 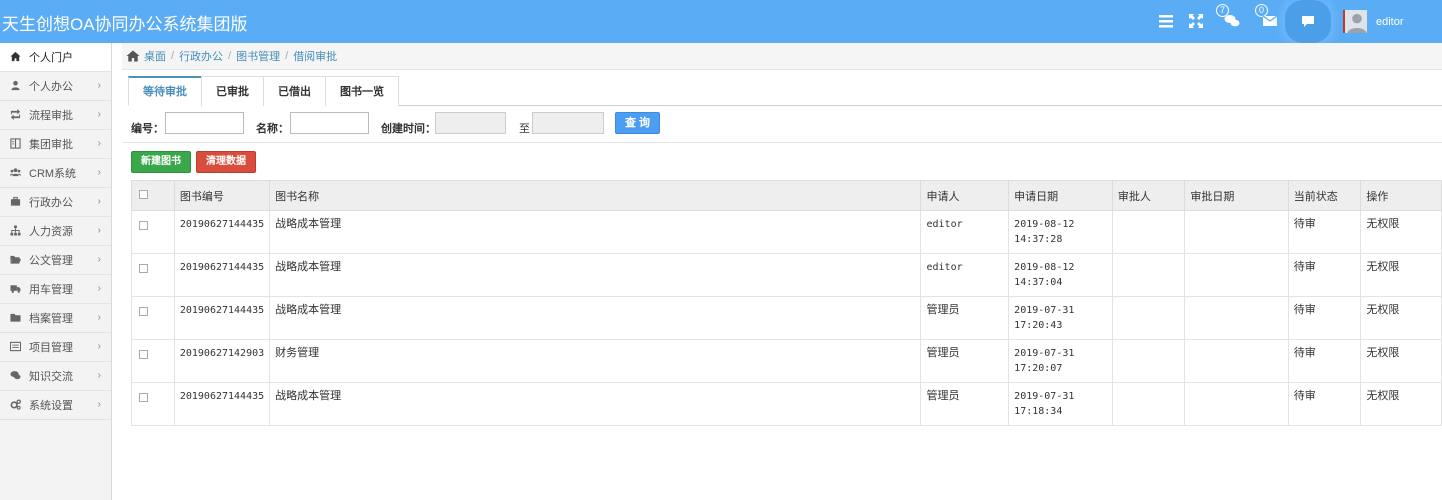 I want to click on book-code: 20190627144435, so click(x=222, y=318).